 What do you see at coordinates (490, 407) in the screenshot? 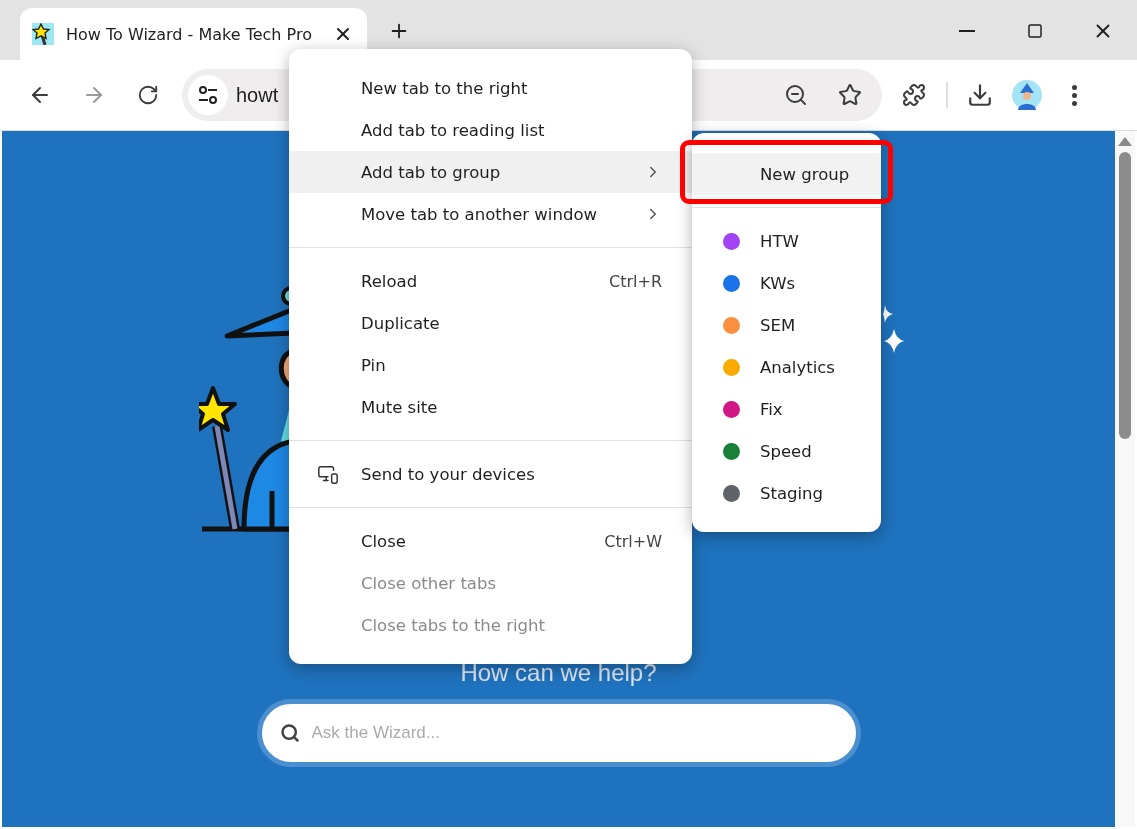
I see `menu-item: Mute site` at bounding box center [490, 407].